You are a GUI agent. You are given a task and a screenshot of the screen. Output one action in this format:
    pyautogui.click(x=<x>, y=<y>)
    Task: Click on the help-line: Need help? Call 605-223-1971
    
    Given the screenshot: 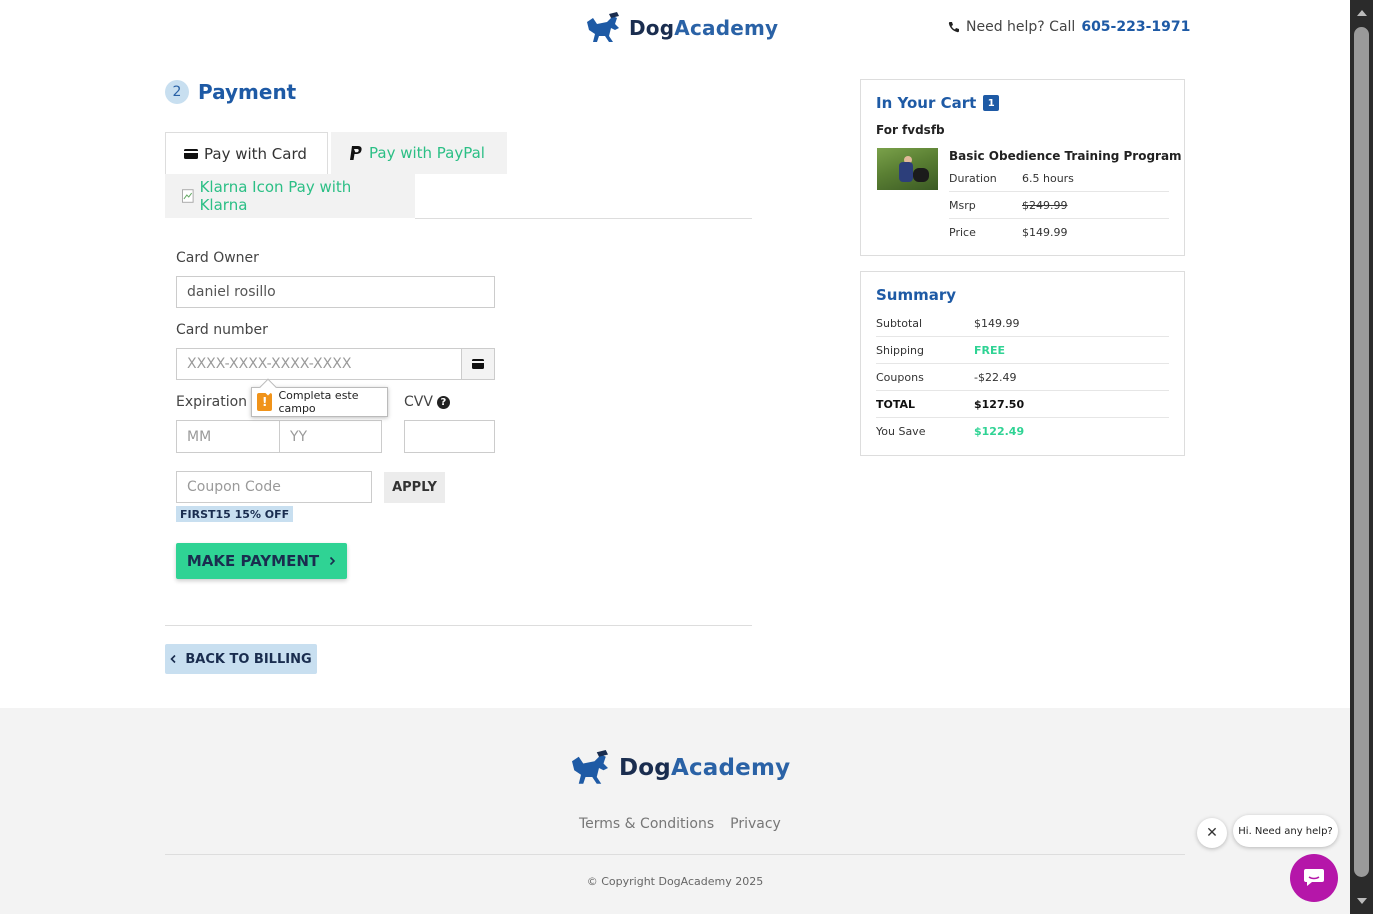 What is the action you would take?
    pyautogui.click(x=1069, y=27)
    